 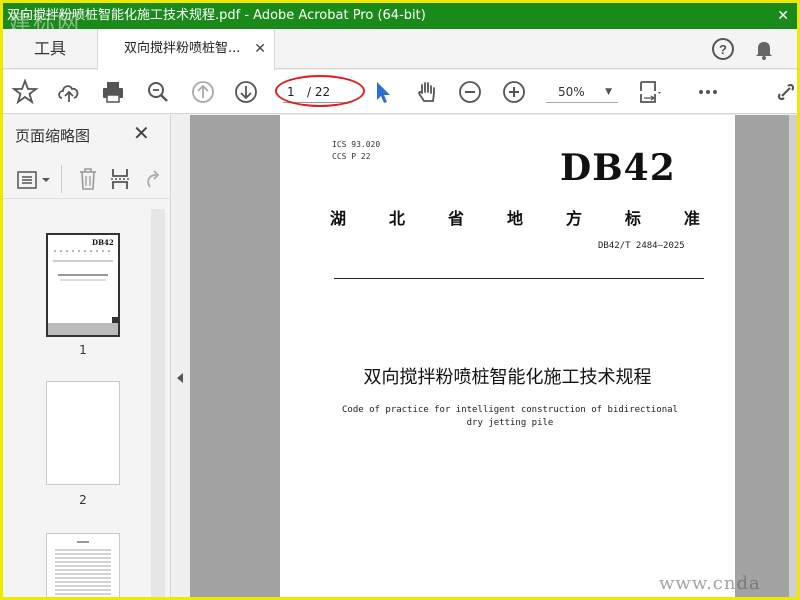 What do you see at coordinates (515, 218) in the screenshot?
I see `standard-category: 湖 北 省 地 方 标 准` at bounding box center [515, 218].